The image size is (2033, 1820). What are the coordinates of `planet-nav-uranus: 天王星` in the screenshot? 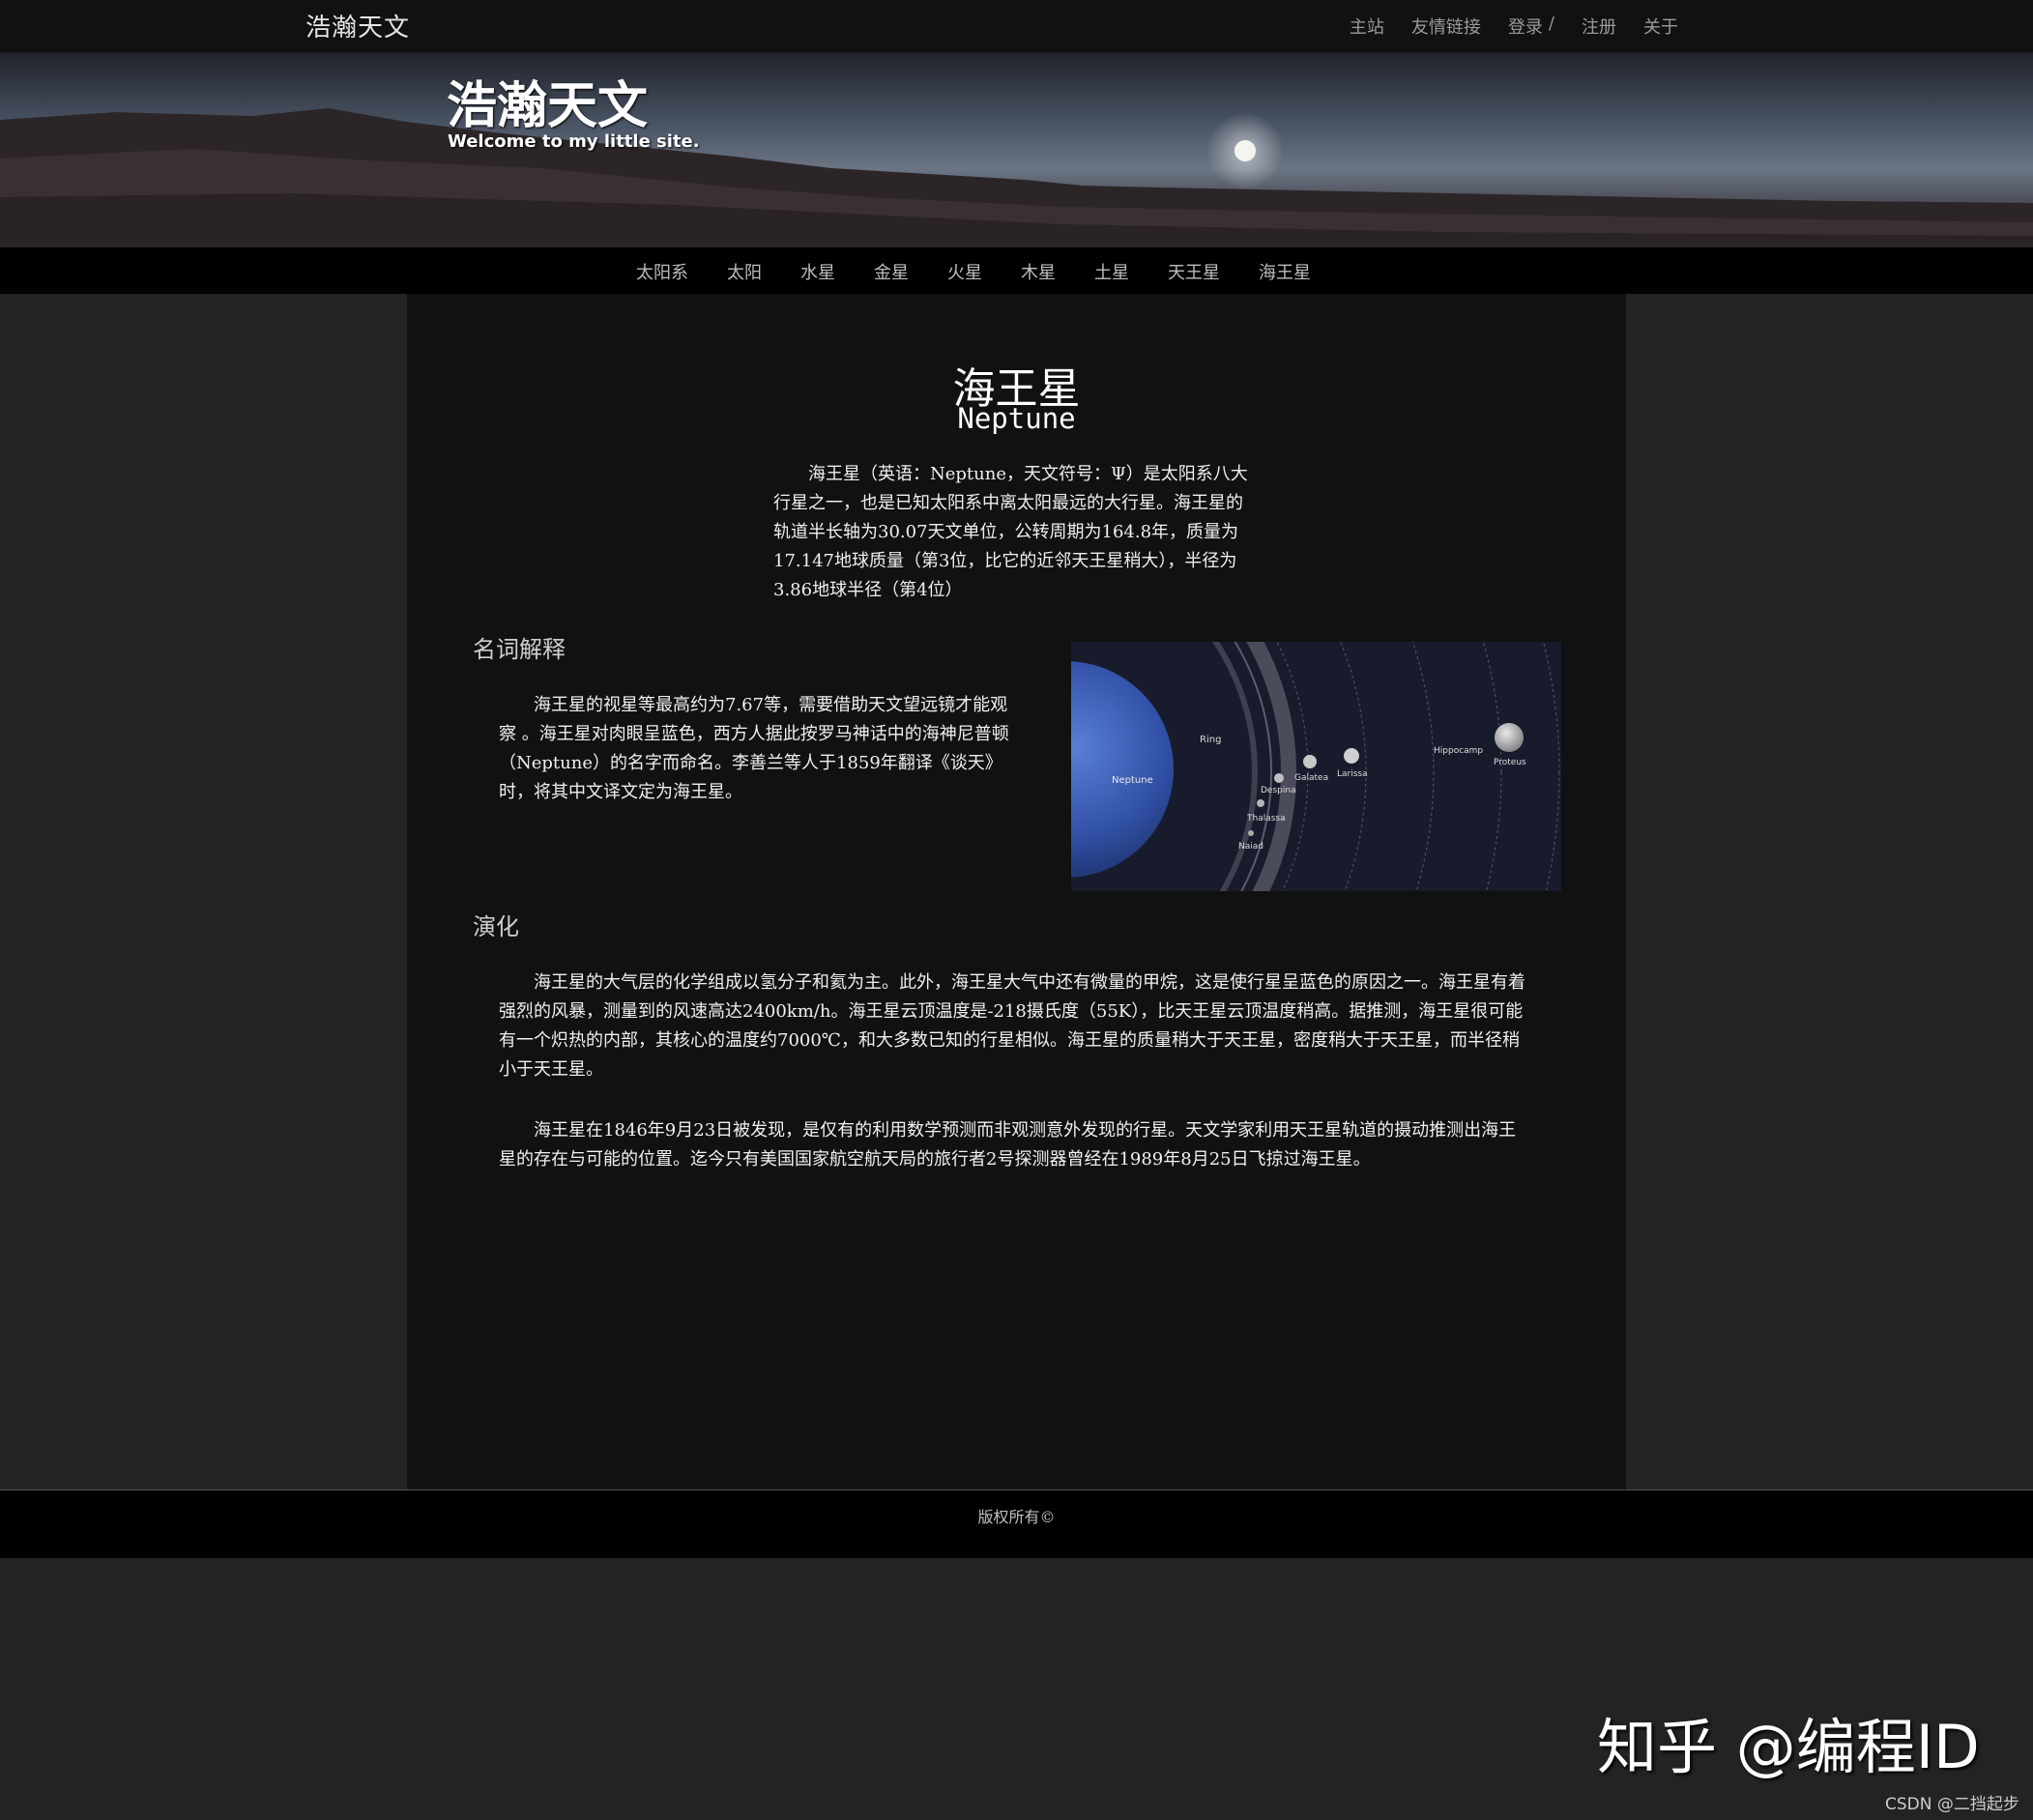 It's located at (1194, 271).